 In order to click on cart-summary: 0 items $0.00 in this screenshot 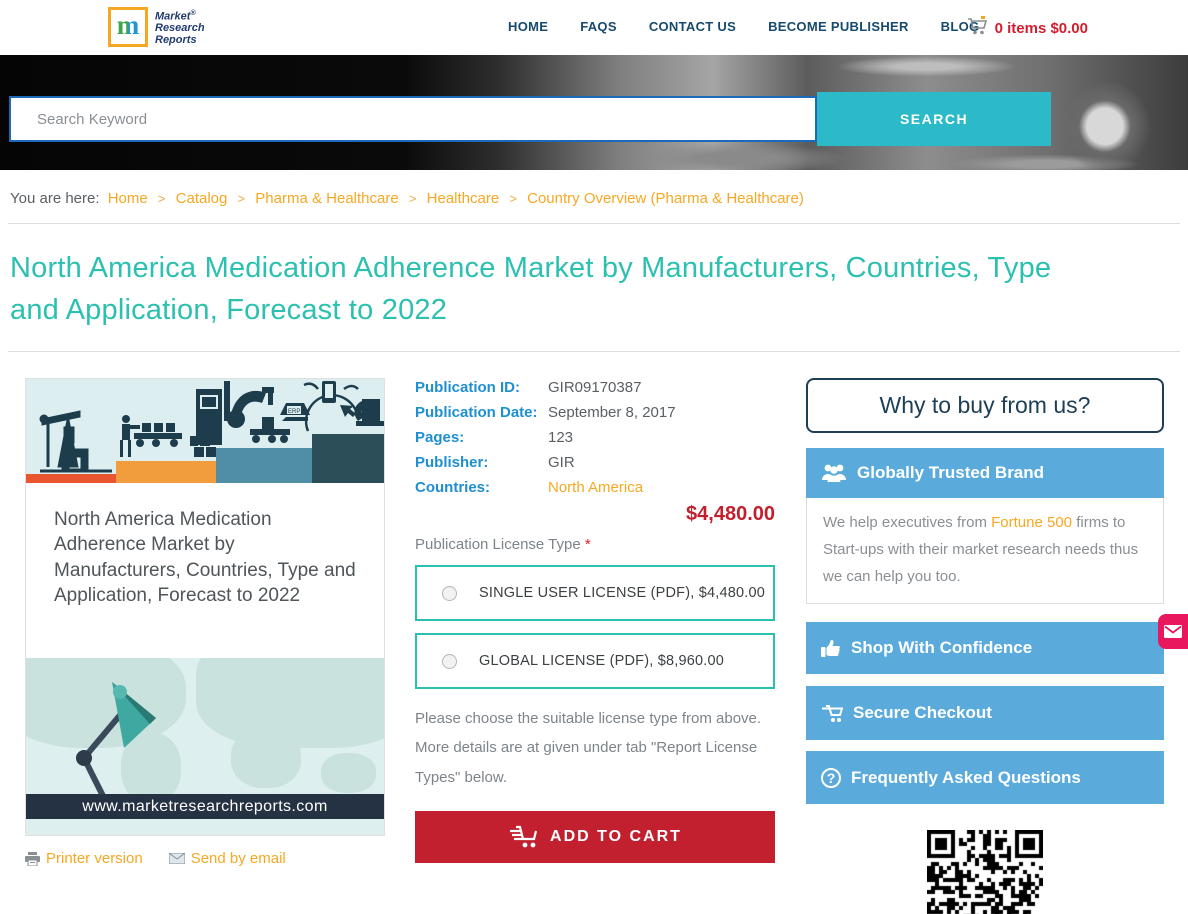, I will do `click(1041, 28)`.